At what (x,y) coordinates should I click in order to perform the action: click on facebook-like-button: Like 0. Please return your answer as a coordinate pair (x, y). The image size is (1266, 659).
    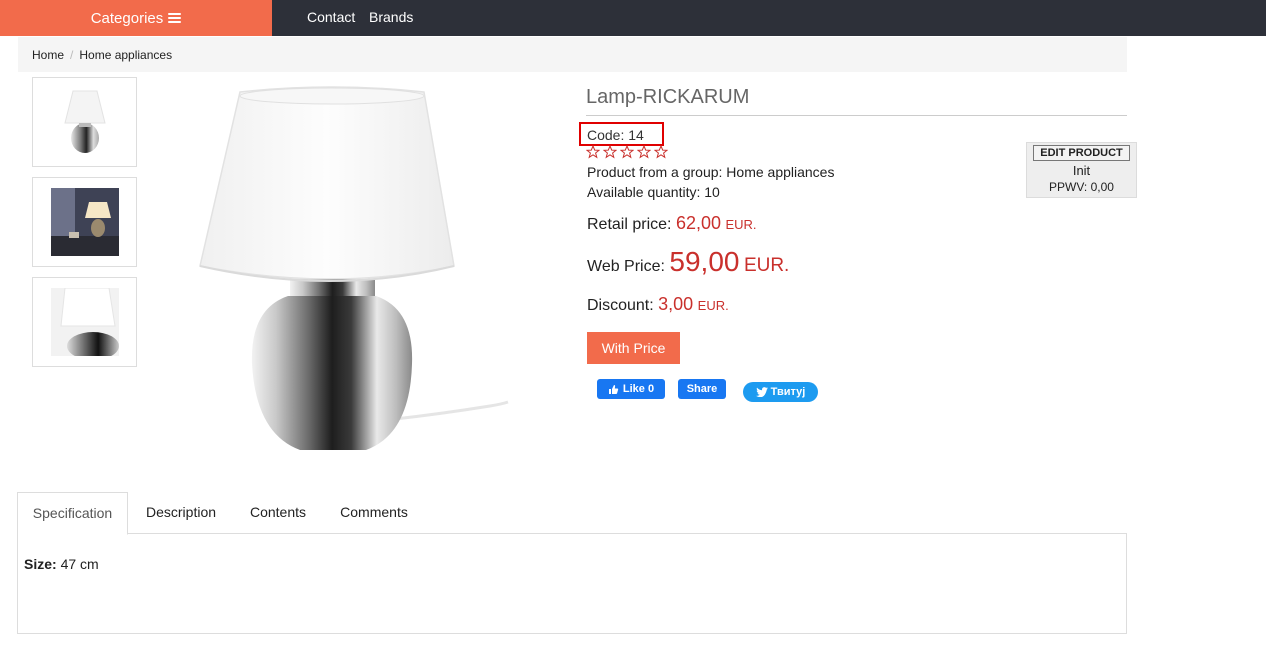
    Looking at the image, I should click on (631, 389).